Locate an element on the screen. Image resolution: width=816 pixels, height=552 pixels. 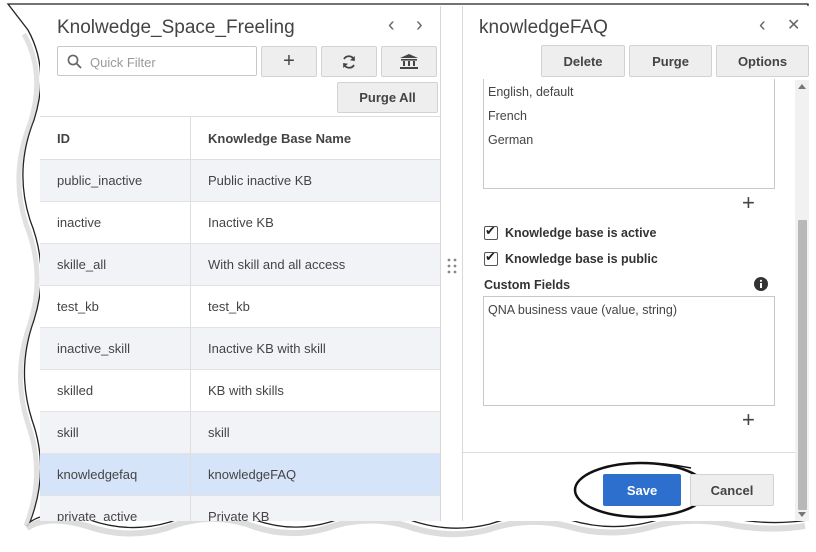
cell-name: test_kb is located at coordinates (315, 306).